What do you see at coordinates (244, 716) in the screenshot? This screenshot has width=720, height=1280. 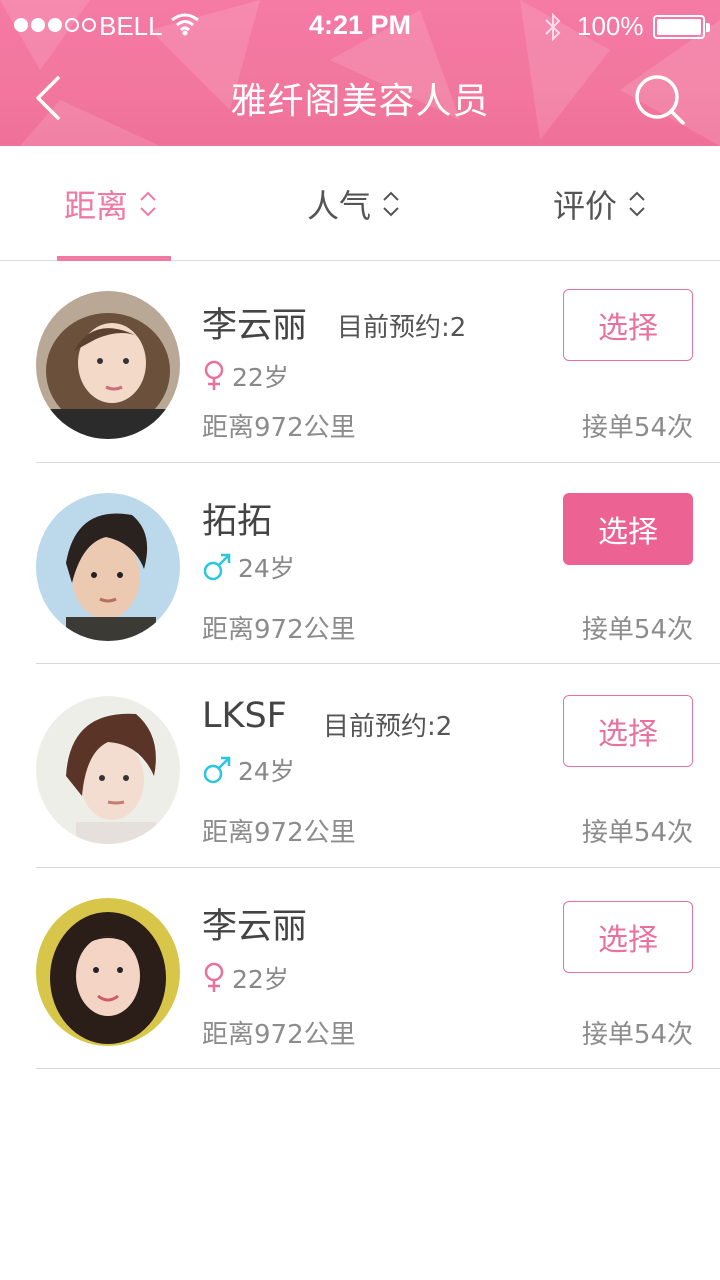 I see `staff-name: LKSF` at bounding box center [244, 716].